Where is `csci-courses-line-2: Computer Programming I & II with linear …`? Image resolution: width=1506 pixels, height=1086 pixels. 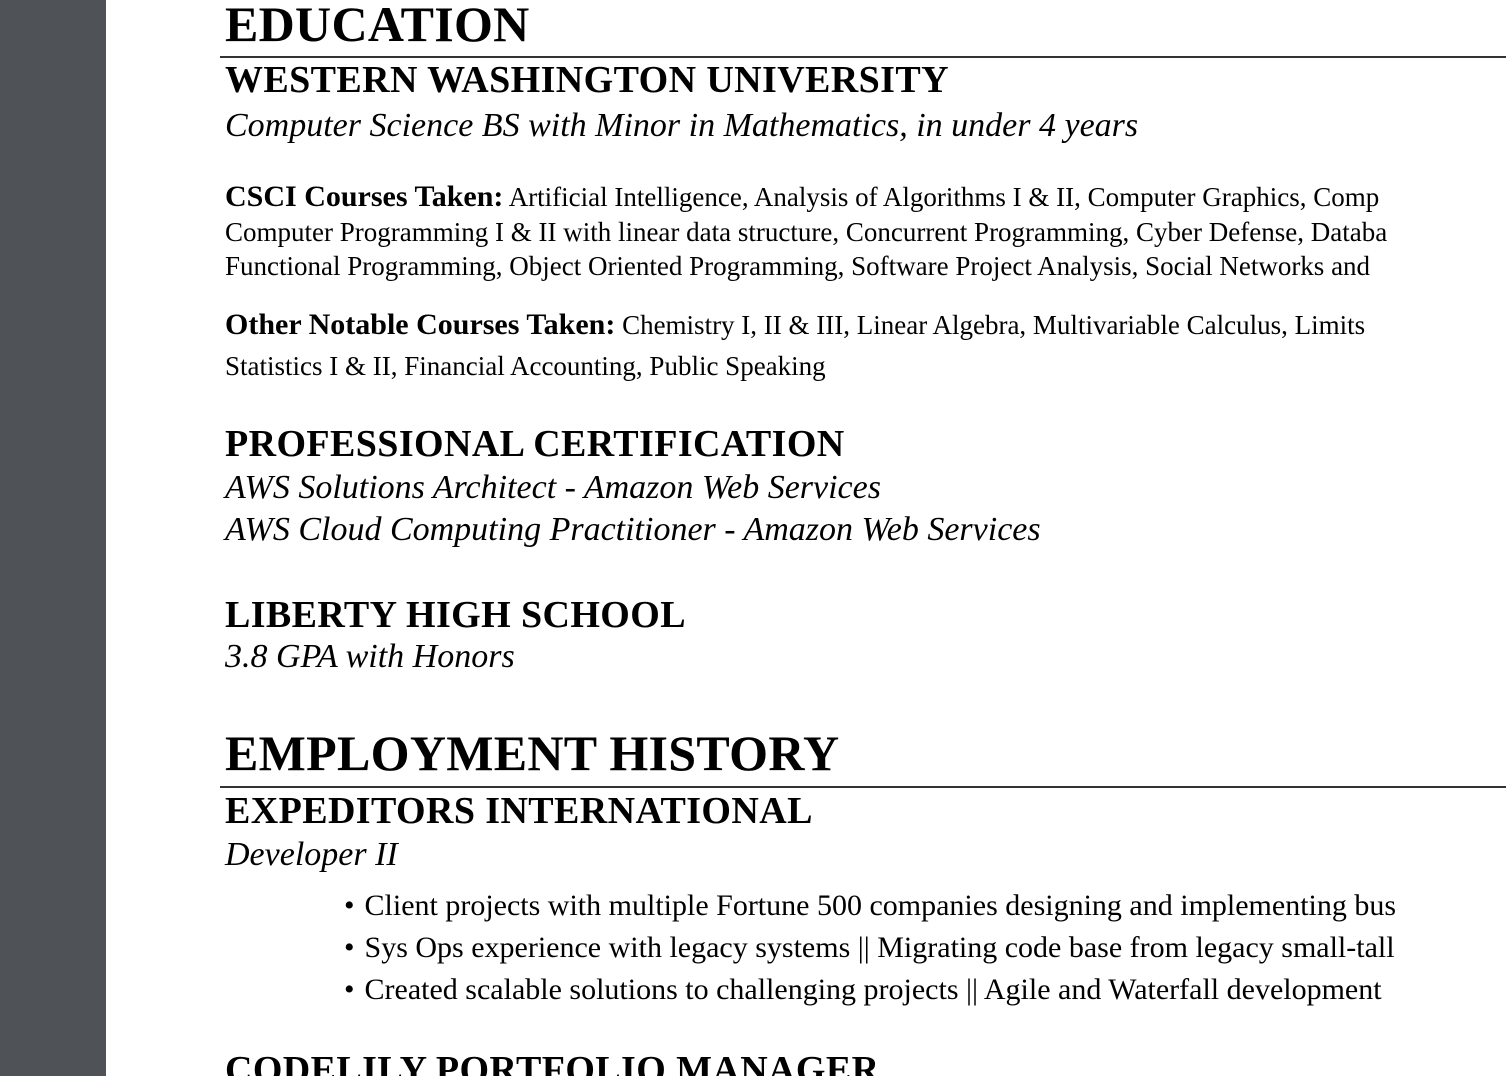
csci-courses-line-2: Computer Programming I & II with linear … is located at coordinates (806, 232).